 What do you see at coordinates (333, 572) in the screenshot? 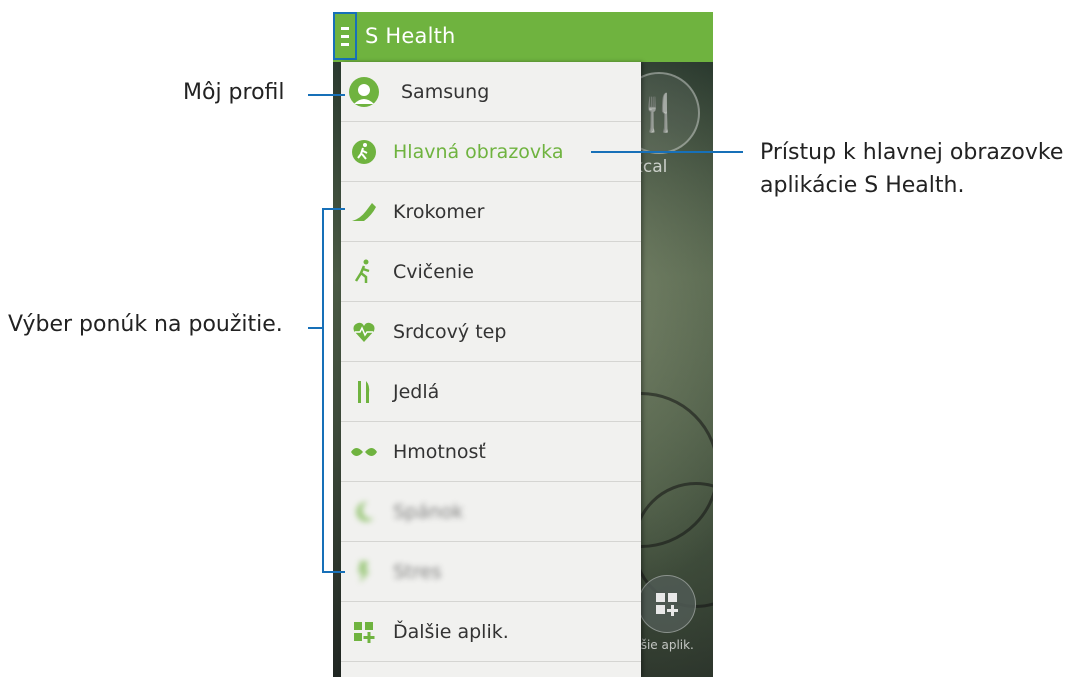
I see `callout-bracket-bottom` at bounding box center [333, 572].